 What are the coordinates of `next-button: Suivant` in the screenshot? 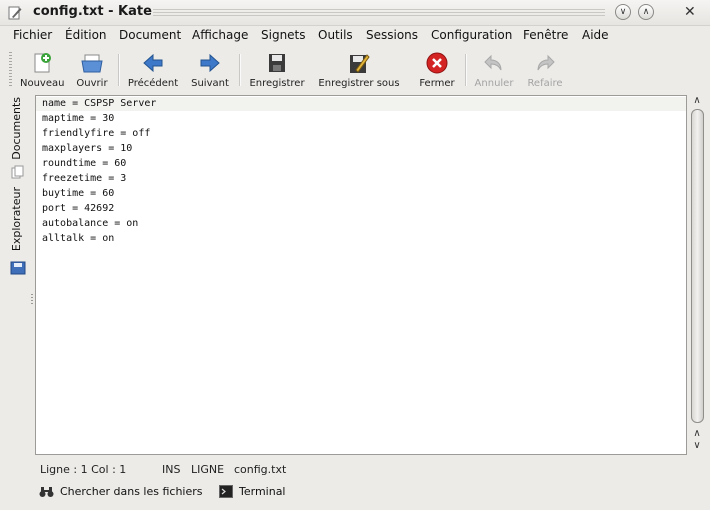 It's located at (210, 71).